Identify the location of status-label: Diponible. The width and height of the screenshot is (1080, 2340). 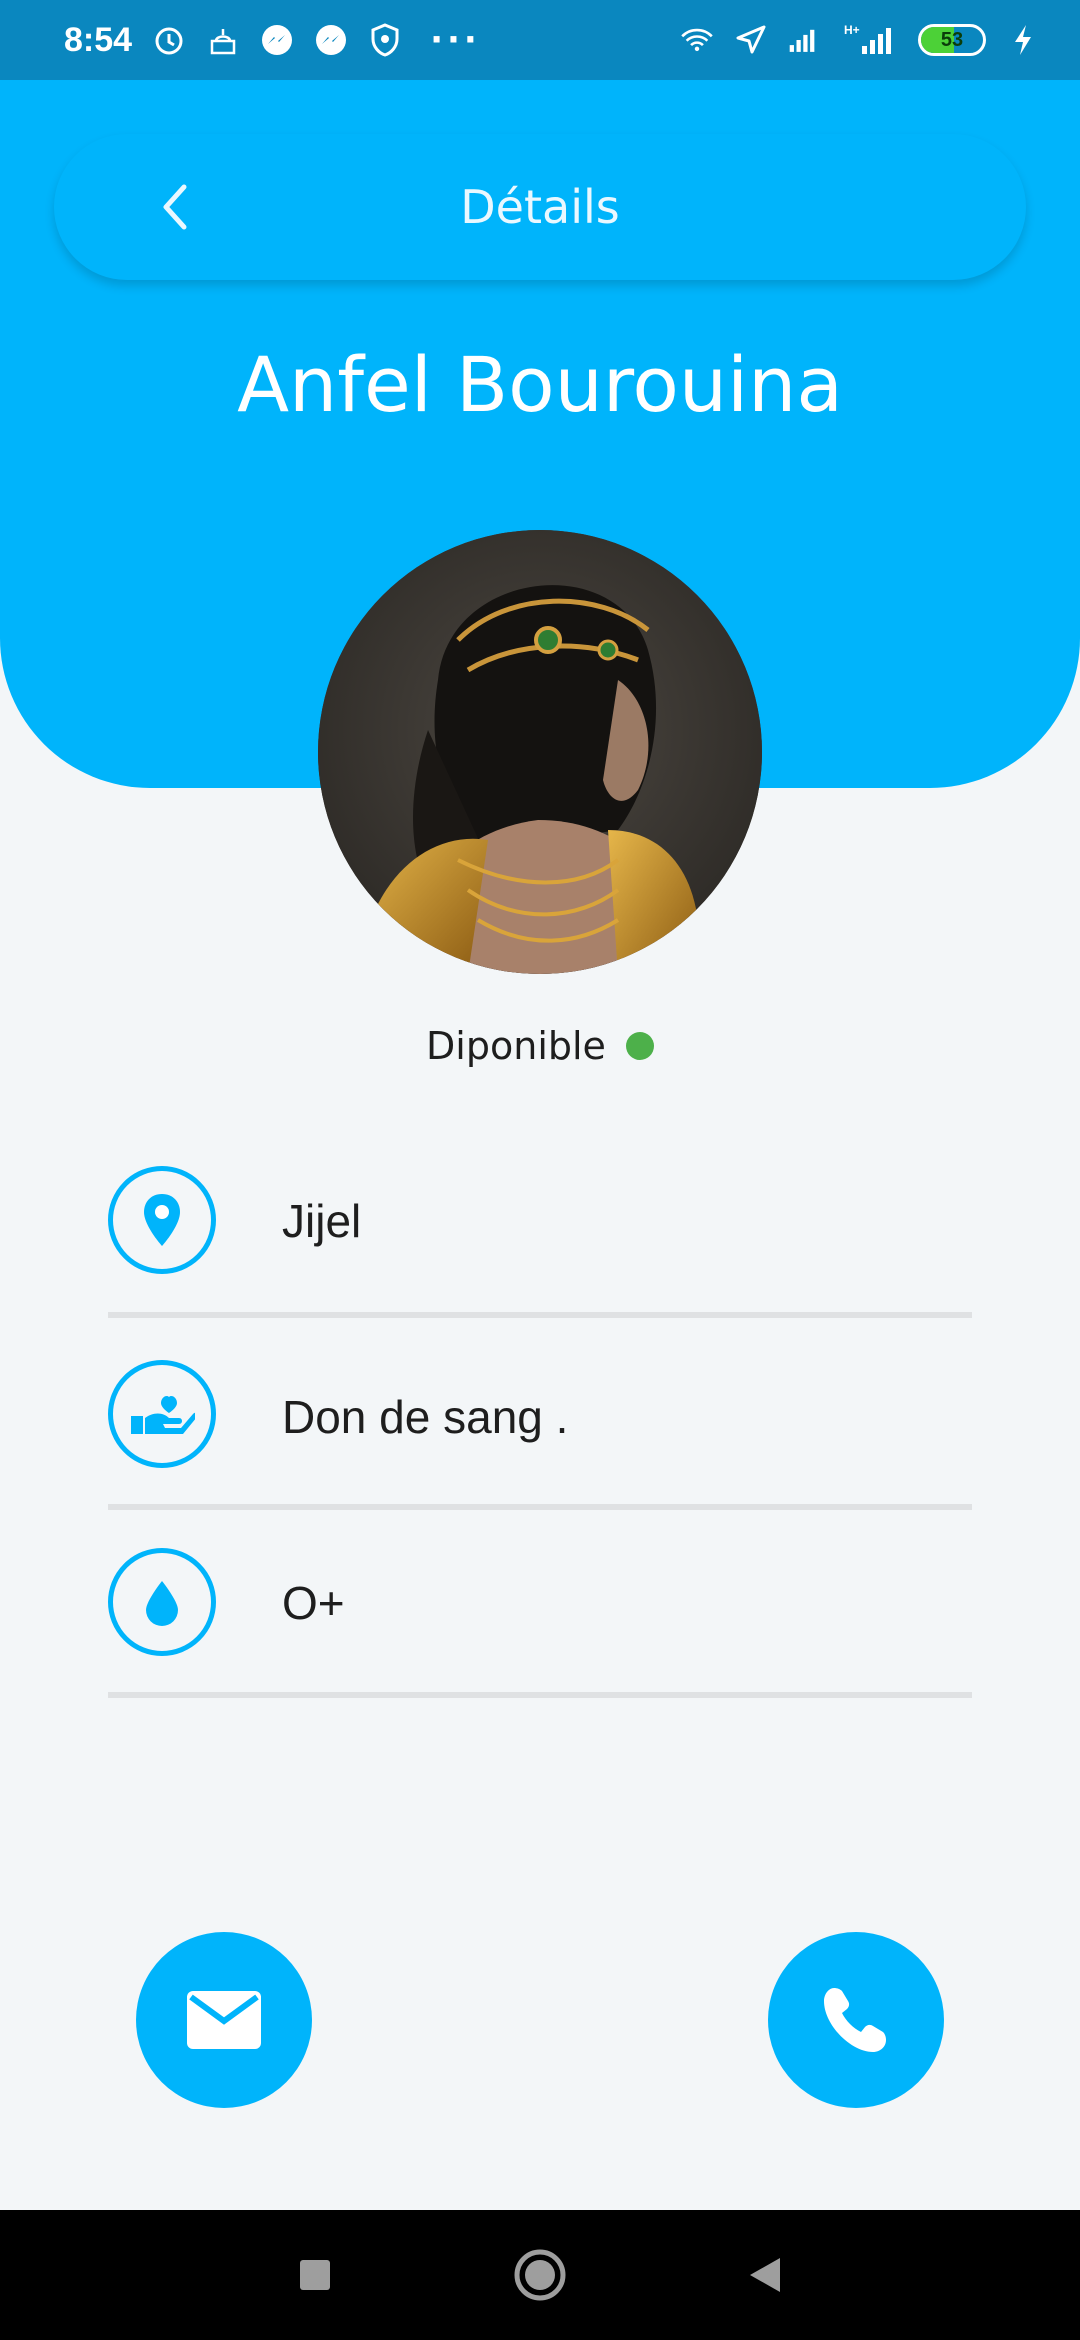
(516, 1046).